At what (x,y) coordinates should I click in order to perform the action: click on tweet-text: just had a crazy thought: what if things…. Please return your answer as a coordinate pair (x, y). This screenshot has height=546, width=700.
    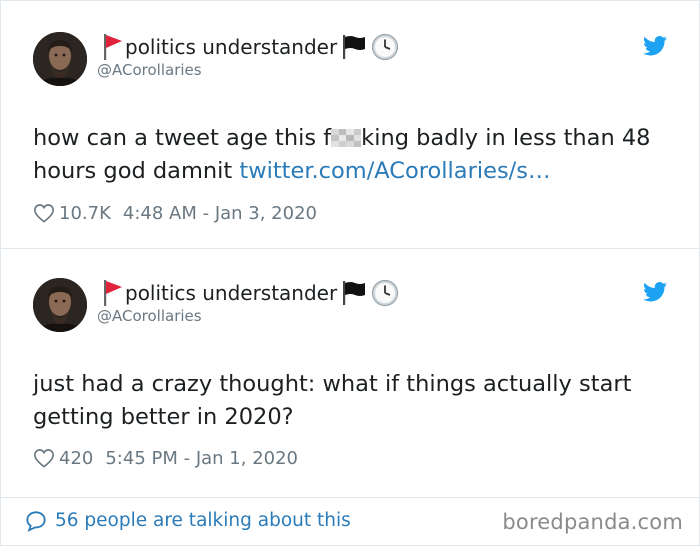
    Looking at the image, I should click on (332, 400).